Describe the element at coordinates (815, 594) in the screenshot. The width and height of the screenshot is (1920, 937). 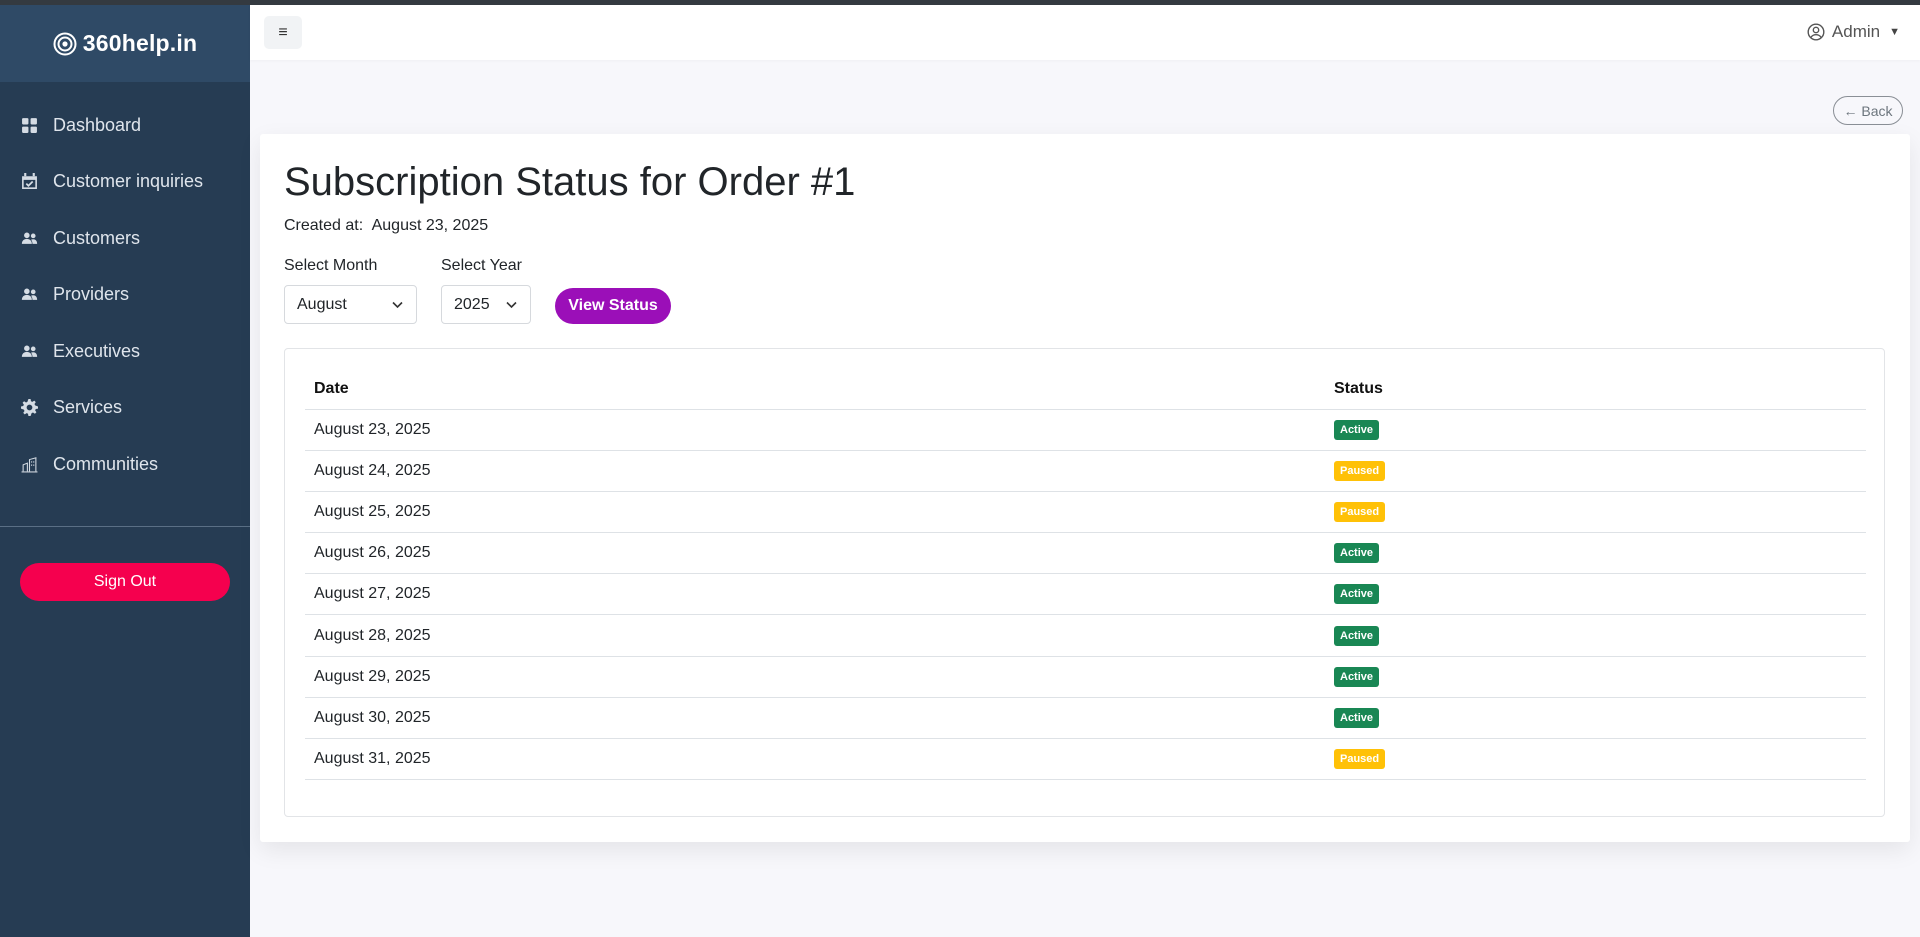
I see `date-cell: August 27, 2025` at that location.